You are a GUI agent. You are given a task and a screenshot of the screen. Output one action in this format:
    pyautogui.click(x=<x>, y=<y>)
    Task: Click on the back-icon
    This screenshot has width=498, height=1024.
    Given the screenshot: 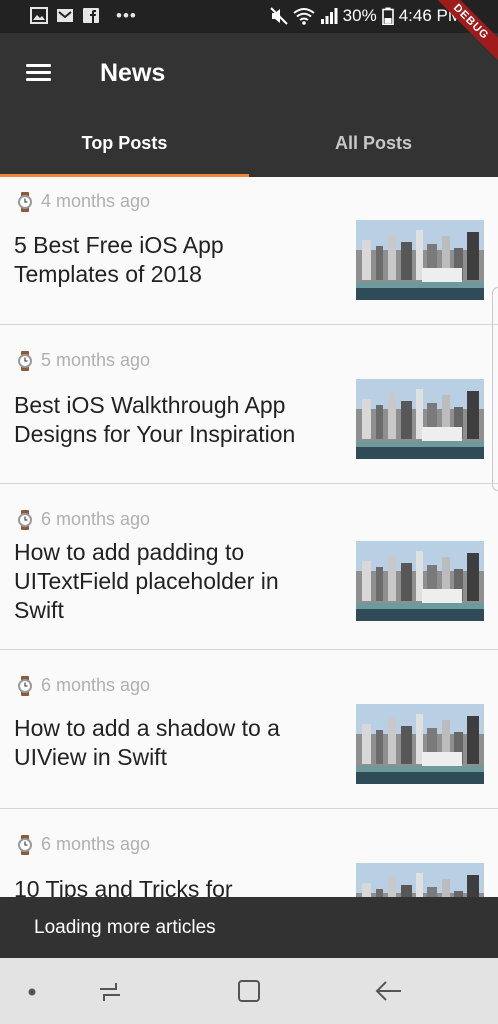 What is the action you would take?
    pyautogui.click(x=389, y=991)
    